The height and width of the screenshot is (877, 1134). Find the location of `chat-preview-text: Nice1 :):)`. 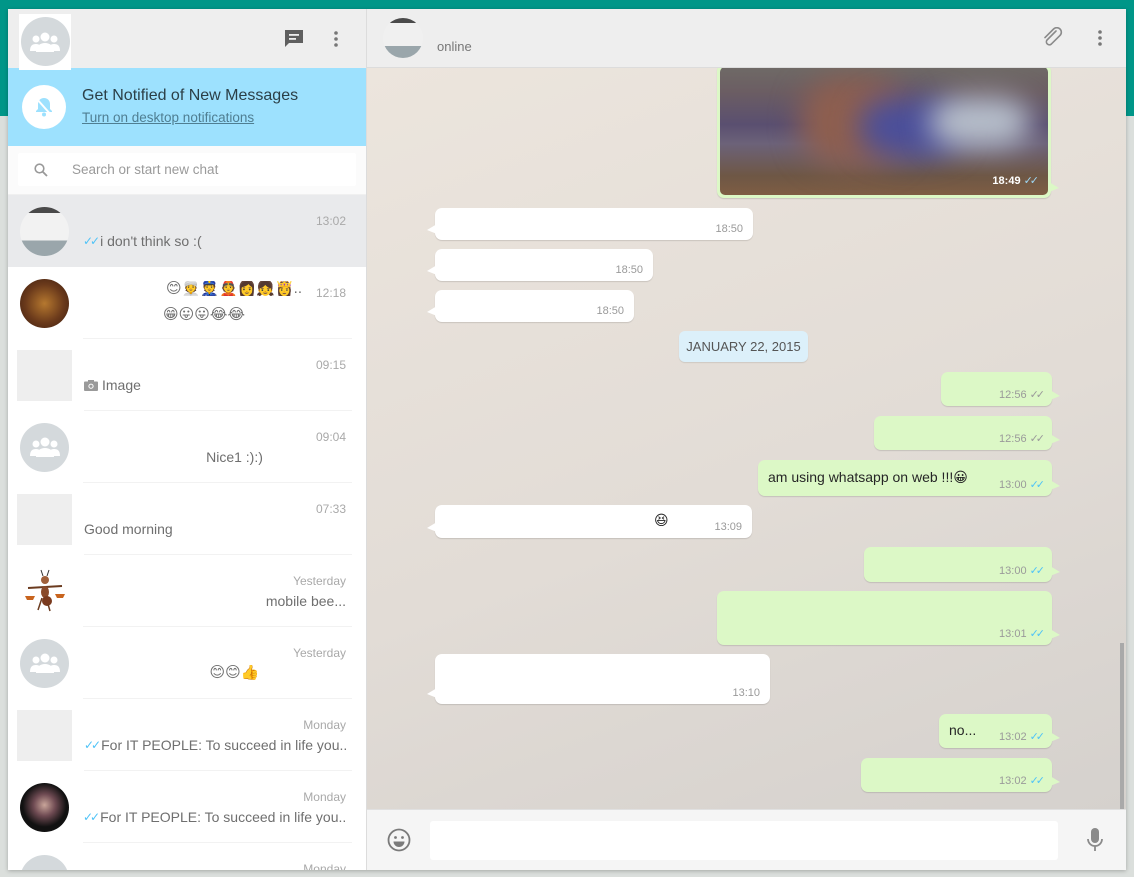

chat-preview-text: Nice1 :):) is located at coordinates (234, 457).